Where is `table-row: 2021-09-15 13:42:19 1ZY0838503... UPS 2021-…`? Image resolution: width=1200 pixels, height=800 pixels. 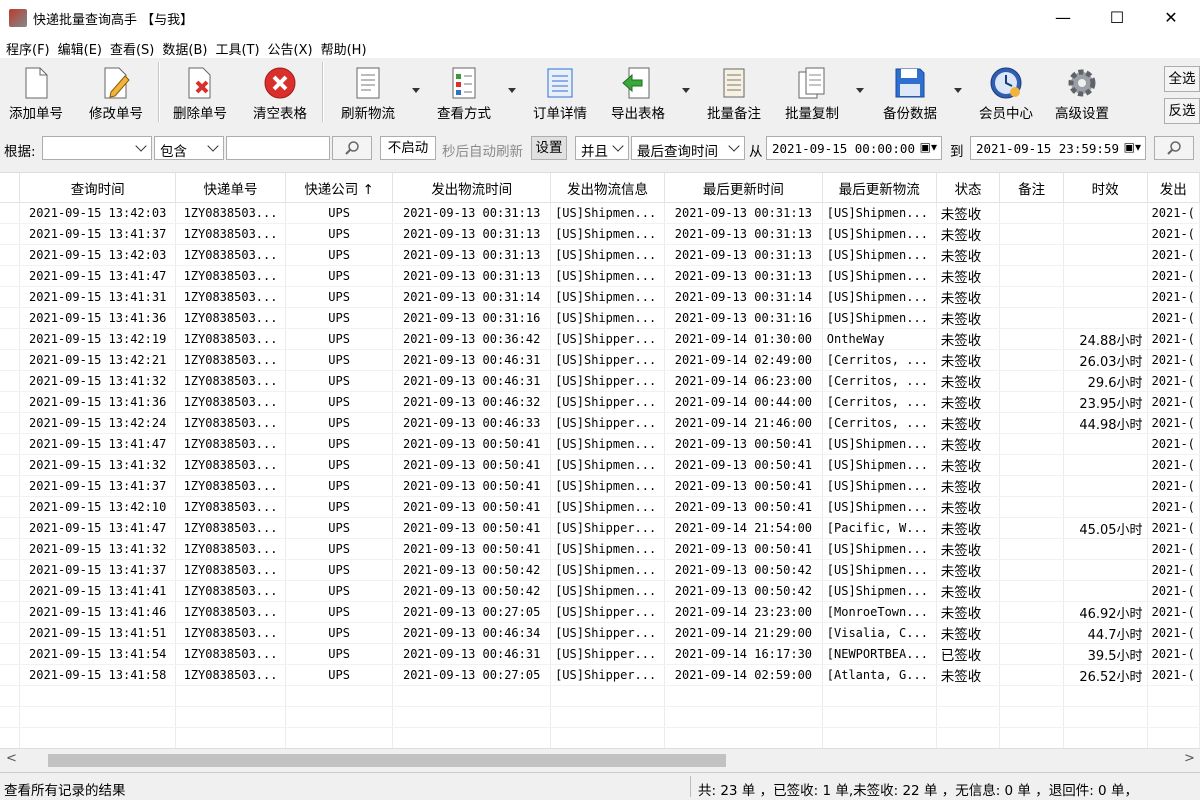
table-row: 2021-09-15 13:42:19 1ZY0838503... UPS 2021-… is located at coordinates (600, 339).